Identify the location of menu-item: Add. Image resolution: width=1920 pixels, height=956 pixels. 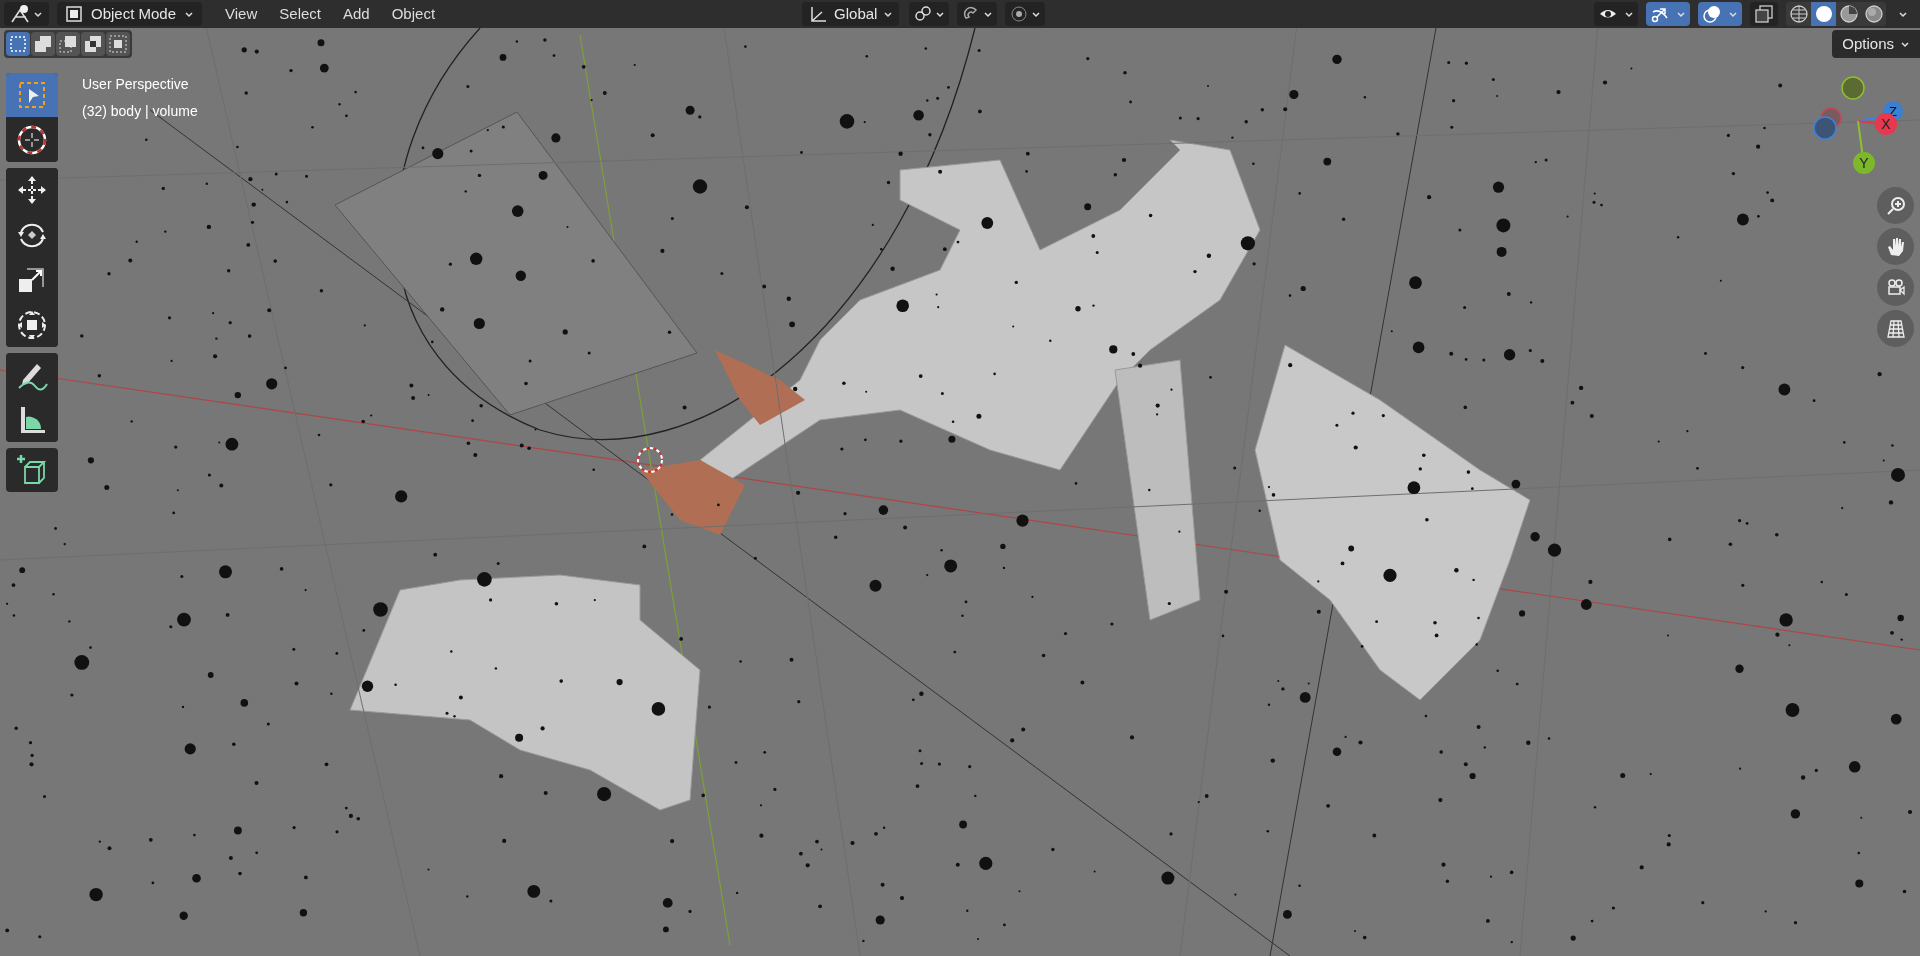
(356, 14).